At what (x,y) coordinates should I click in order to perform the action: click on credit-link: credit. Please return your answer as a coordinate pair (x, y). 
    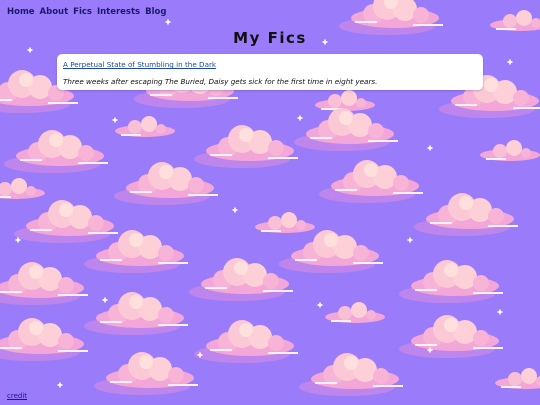
    Looking at the image, I should click on (17, 396).